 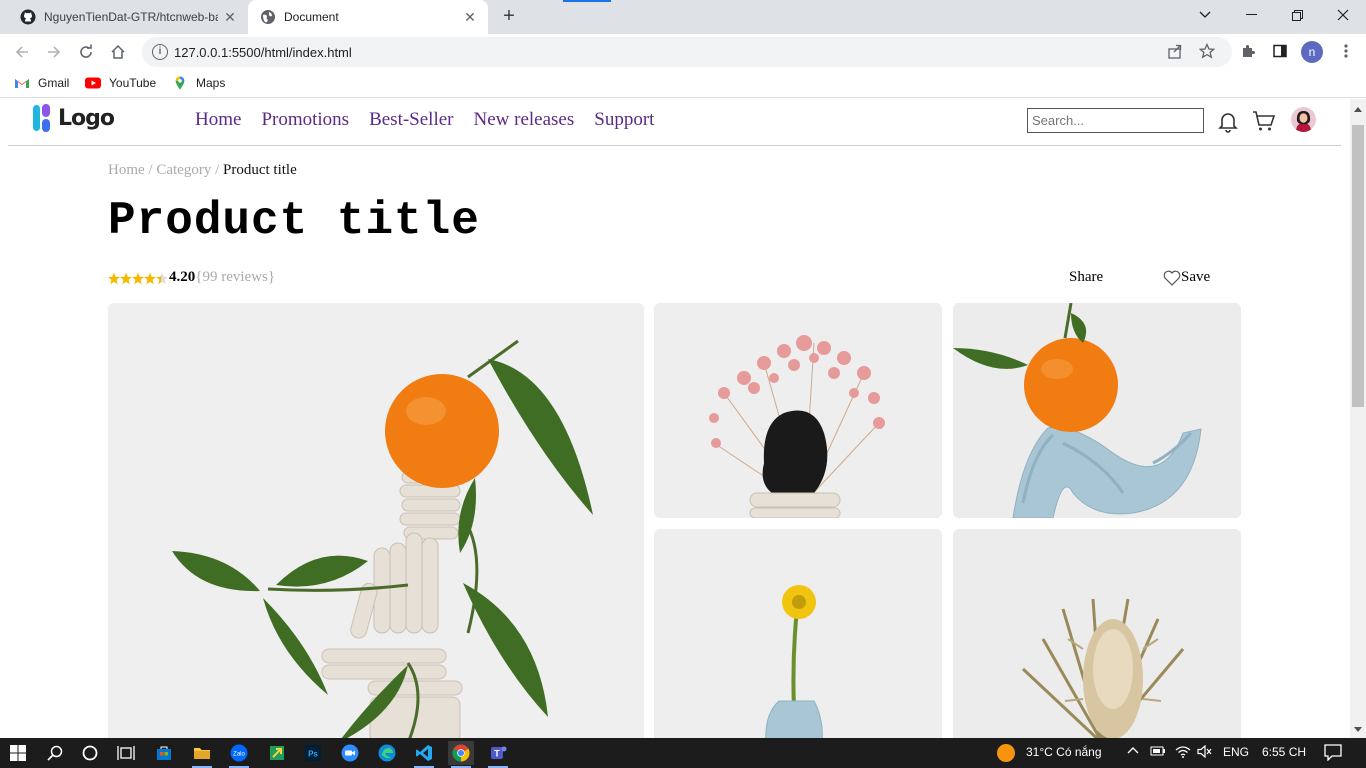 I want to click on site-logo: Logo, so click(x=73, y=118).